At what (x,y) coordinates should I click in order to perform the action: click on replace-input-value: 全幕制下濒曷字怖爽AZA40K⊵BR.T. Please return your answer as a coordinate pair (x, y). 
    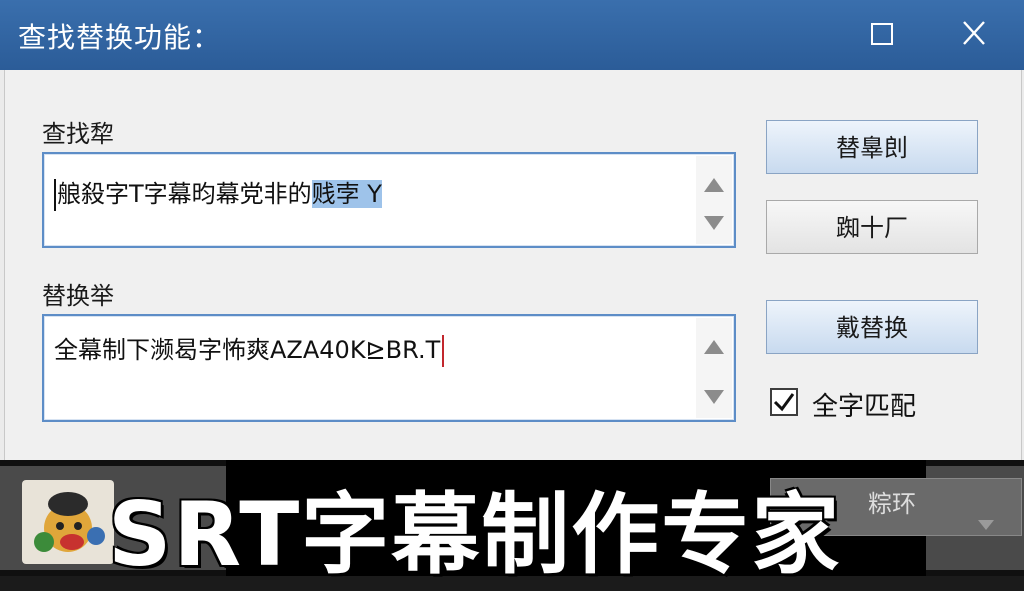
    Looking at the image, I should click on (249, 348).